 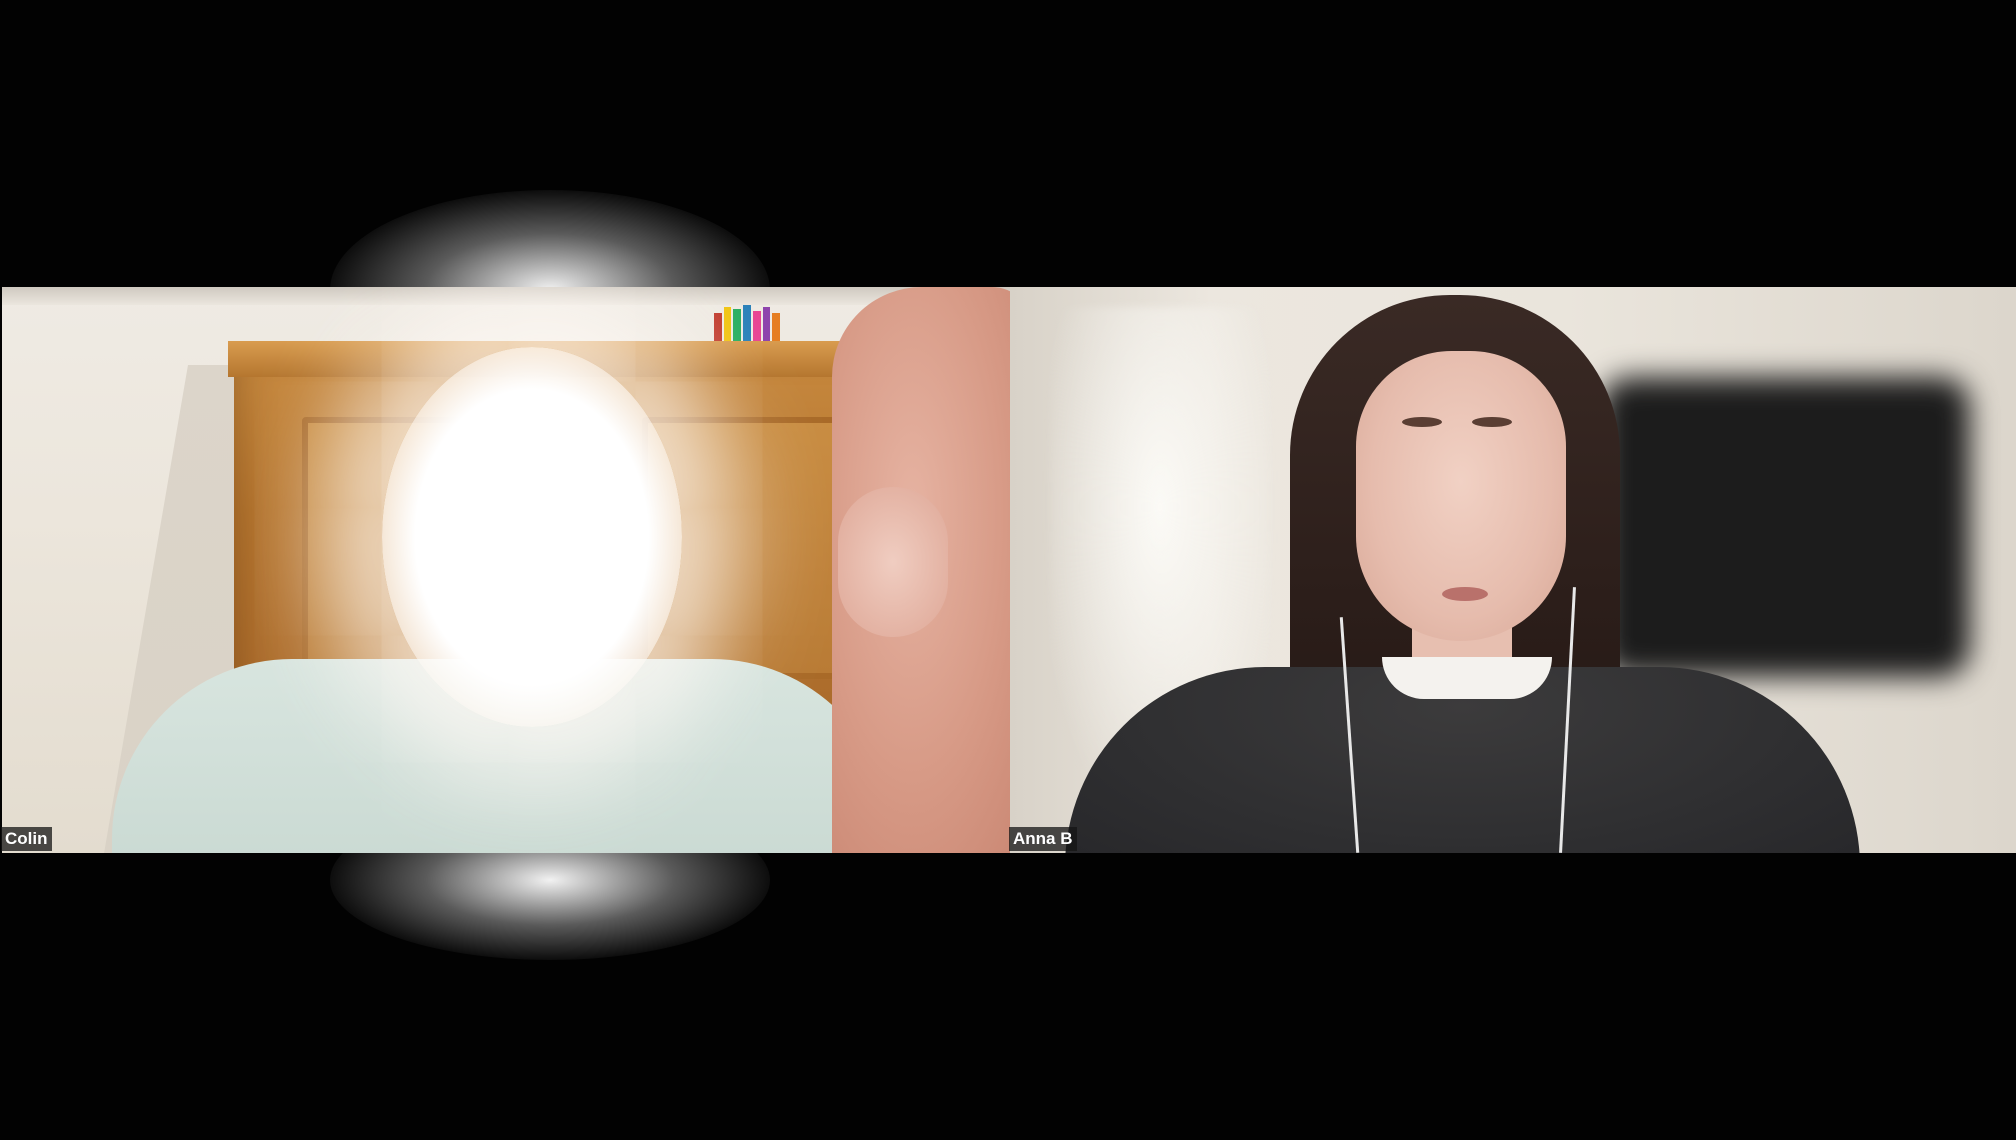 What do you see at coordinates (747, 324) in the screenshot?
I see `books-on-wardrobe` at bounding box center [747, 324].